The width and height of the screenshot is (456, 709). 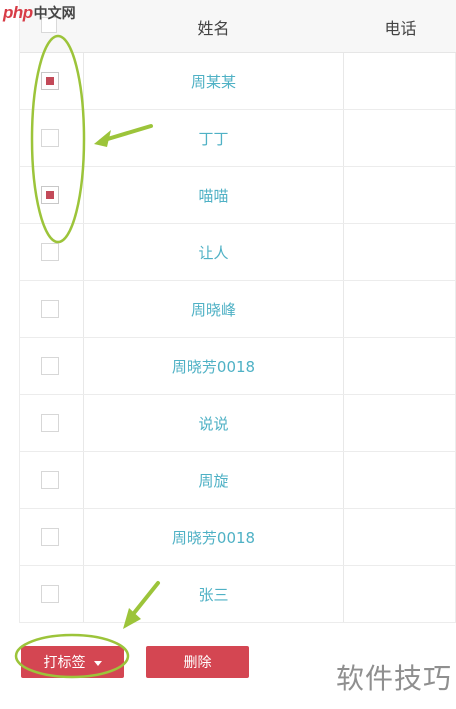 I want to click on table-header-row: 姓名 电话, so click(x=238, y=26).